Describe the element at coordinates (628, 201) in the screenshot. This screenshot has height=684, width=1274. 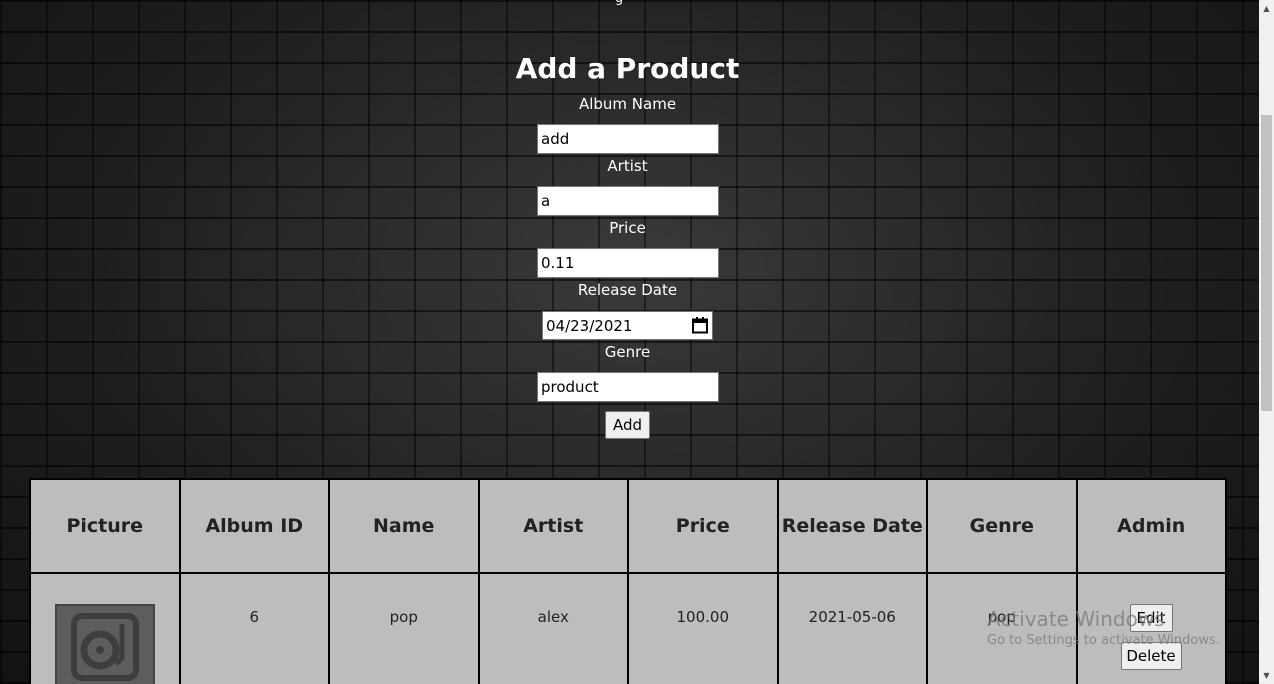
I see `artist-input` at that location.